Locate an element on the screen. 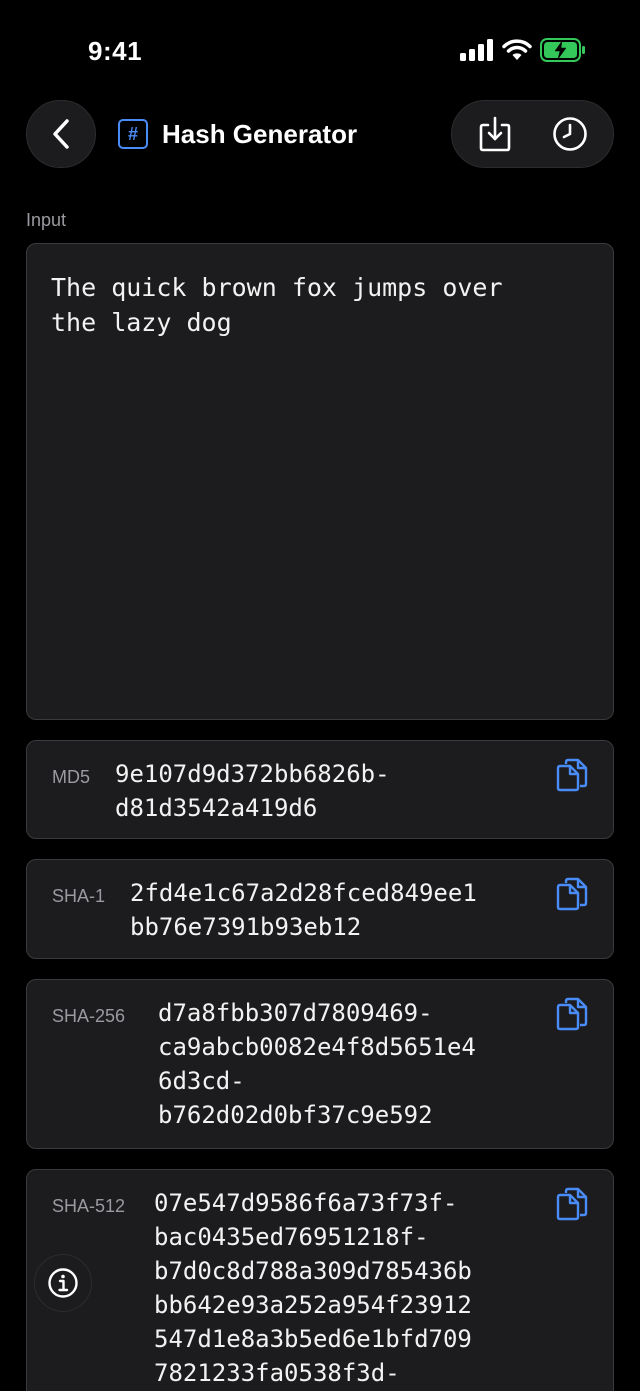 Image resolution: width=640 pixels, height=1391 pixels. download-icon is located at coordinates (495, 134).